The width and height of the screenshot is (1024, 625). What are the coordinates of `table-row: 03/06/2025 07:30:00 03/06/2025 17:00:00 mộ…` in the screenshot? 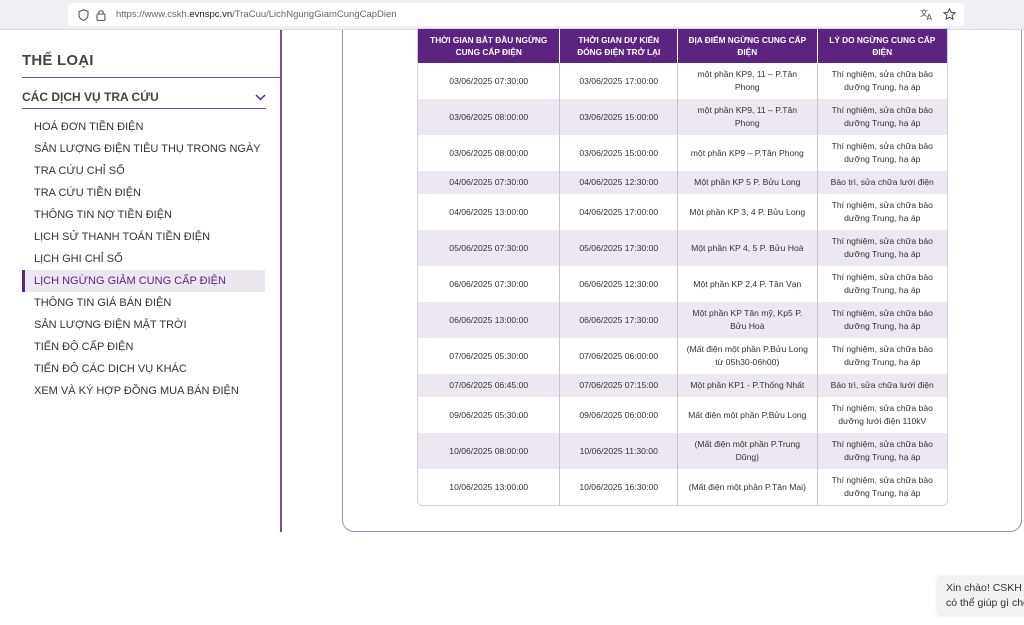 It's located at (682, 81).